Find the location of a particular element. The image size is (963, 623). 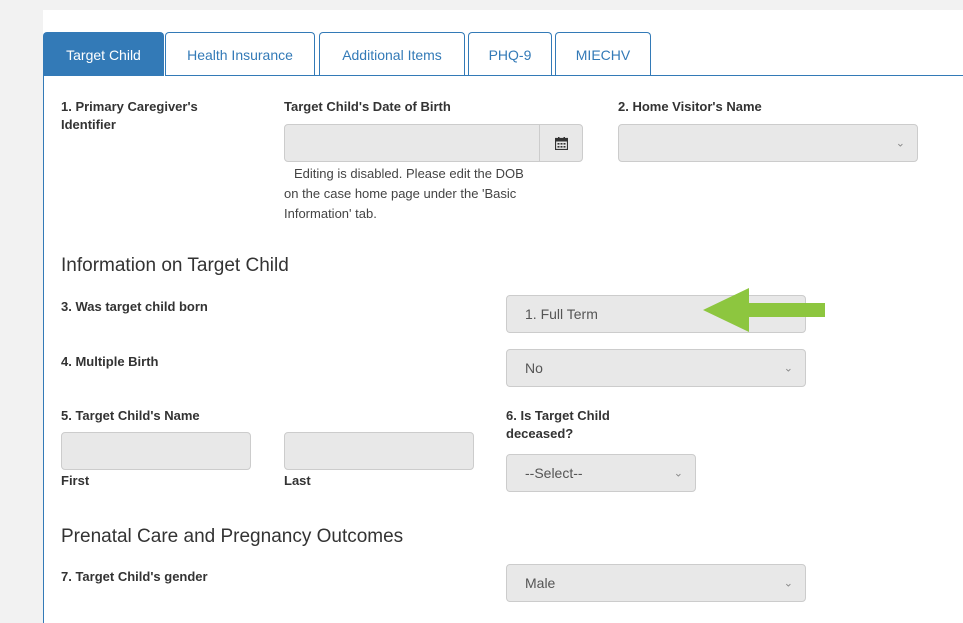

calendar-icon is located at coordinates (561, 143).